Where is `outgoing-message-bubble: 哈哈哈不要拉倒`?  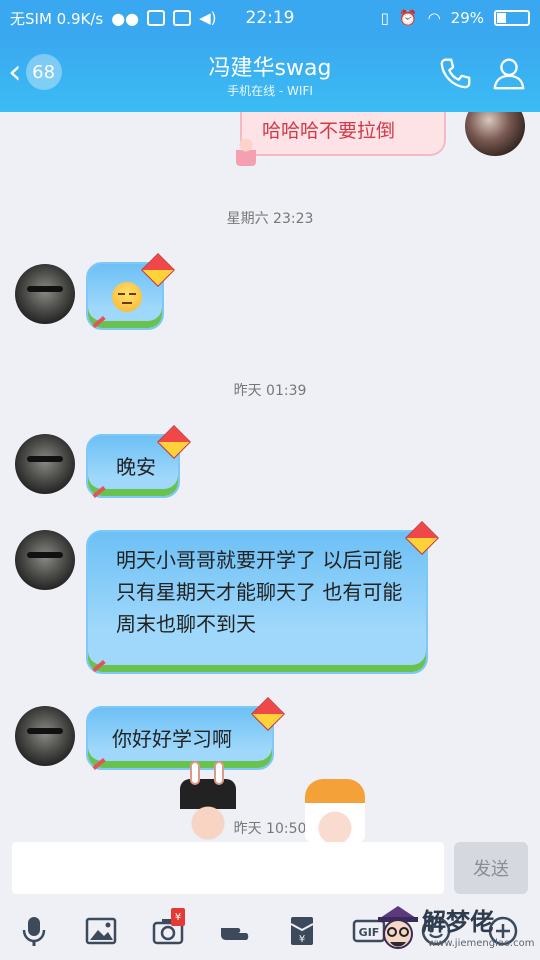
outgoing-message-bubble: 哈哈哈不要拉倒 is located at coordinates (343, 134).